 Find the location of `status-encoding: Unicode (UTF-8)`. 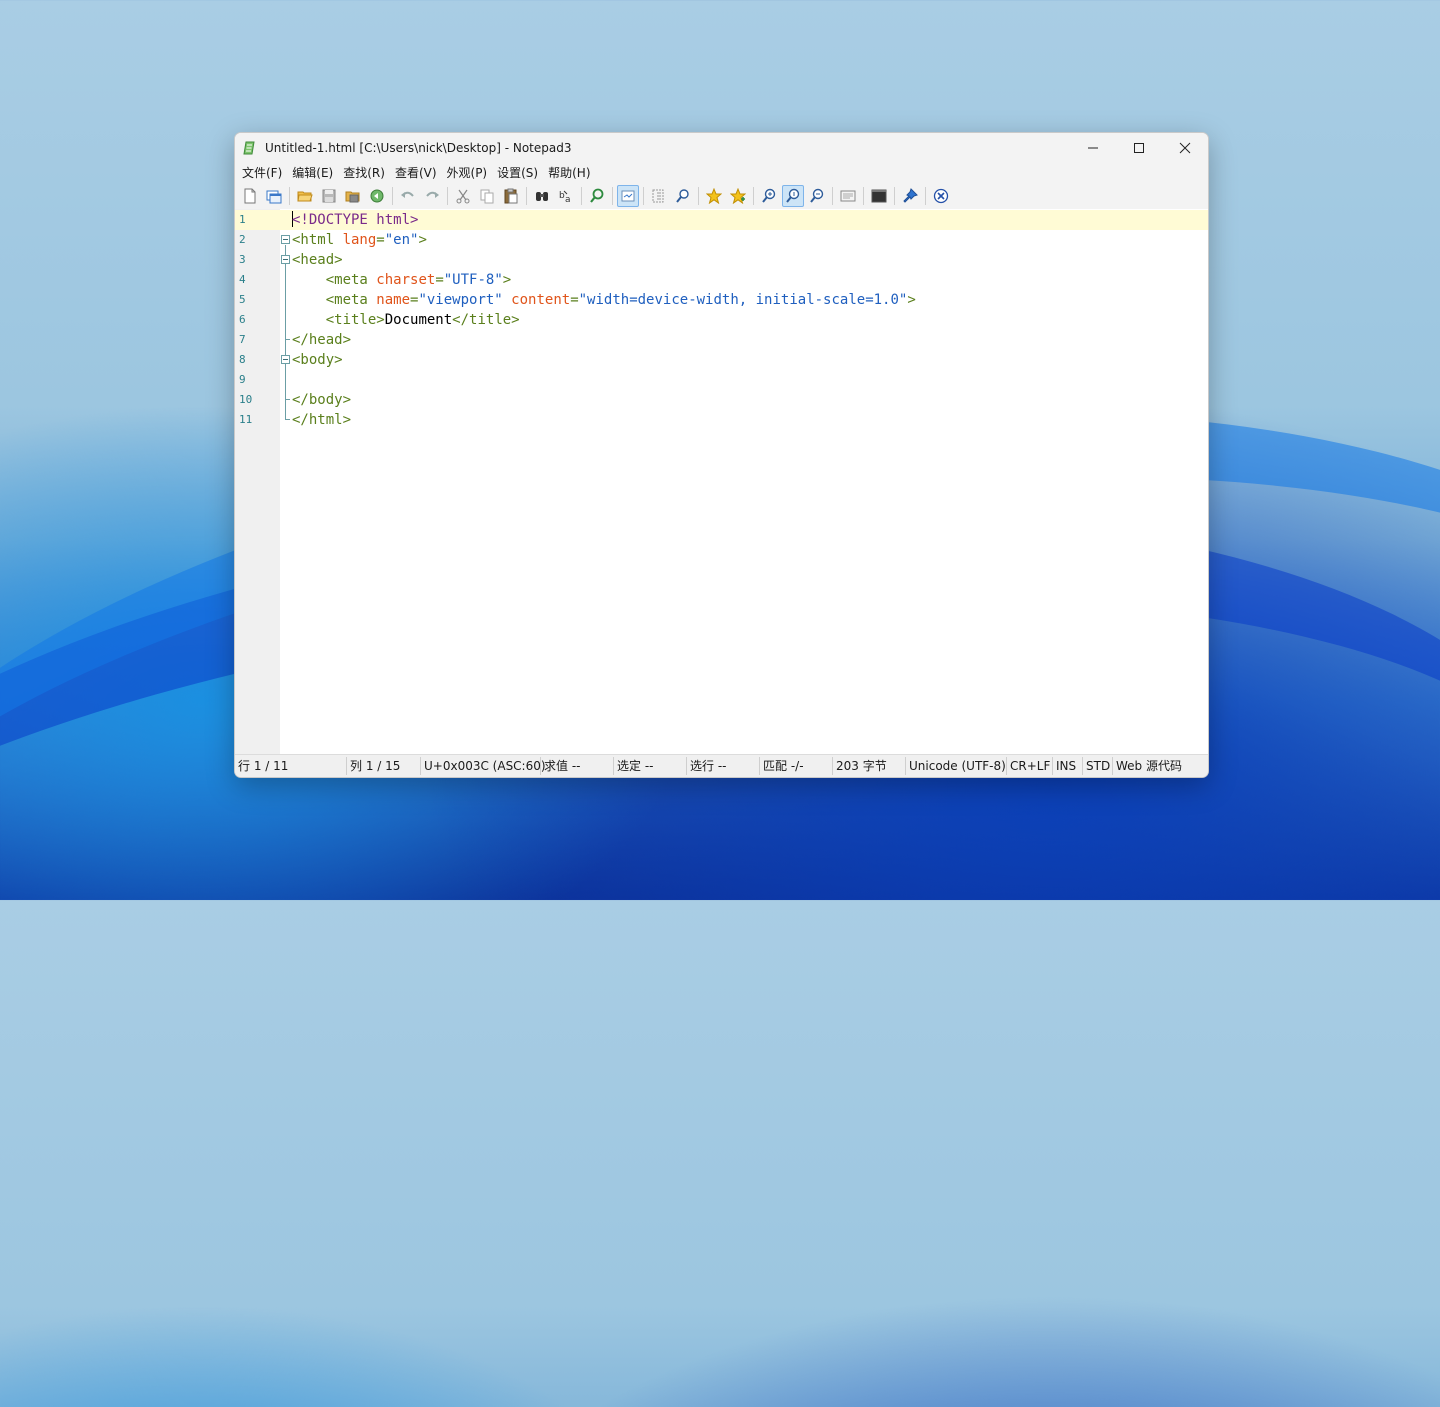

status-encoding: Unicode (UTF-8) is located at coordinates (956, 766).